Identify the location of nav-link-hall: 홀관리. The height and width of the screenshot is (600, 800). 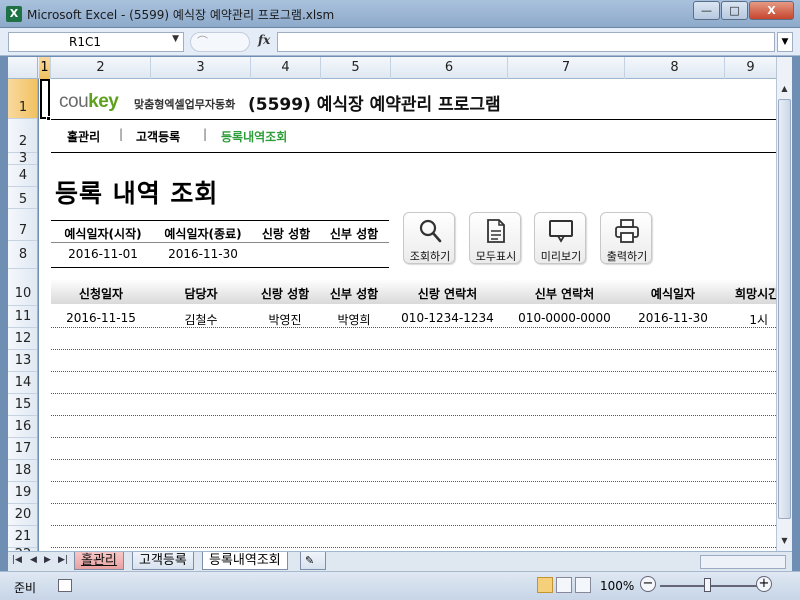
(83, 136).